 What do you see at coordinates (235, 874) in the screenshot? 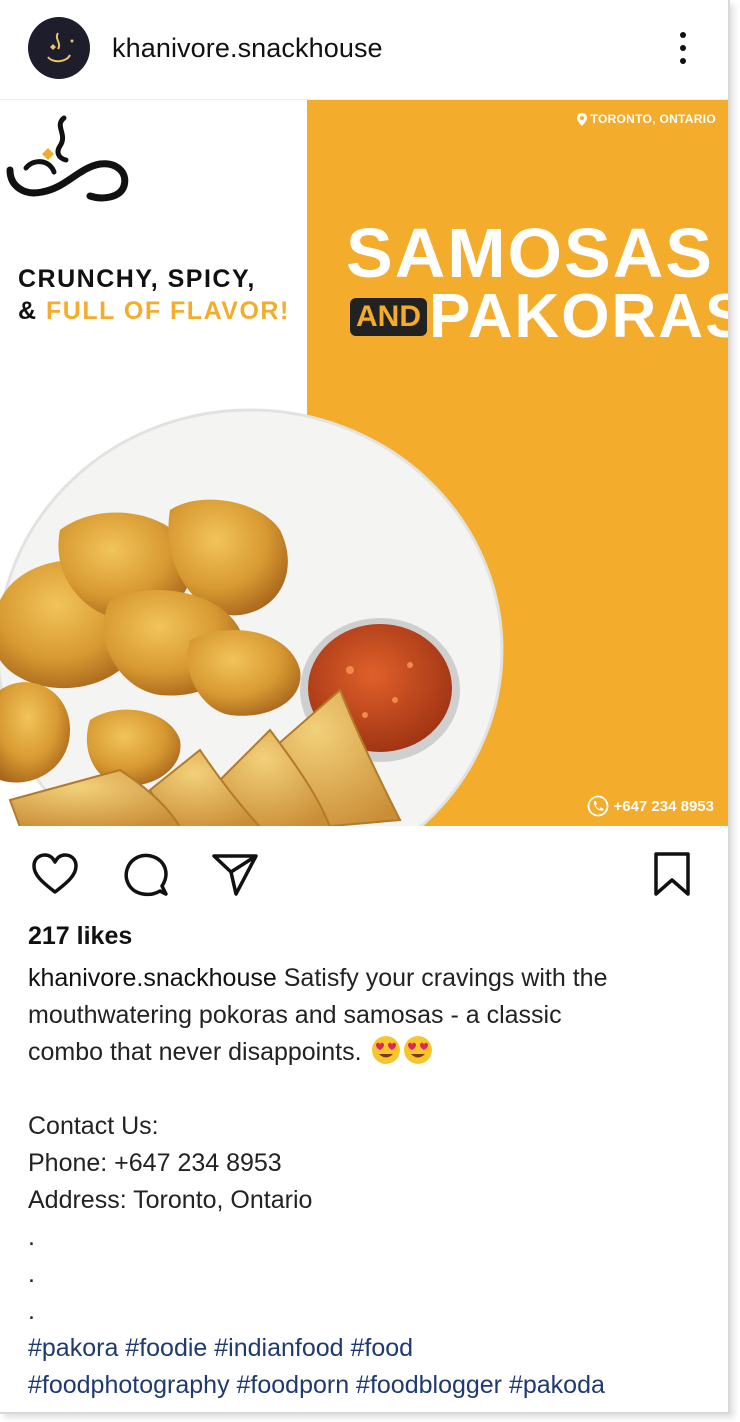
I see `send-icon` at bounding box center [235, 874].